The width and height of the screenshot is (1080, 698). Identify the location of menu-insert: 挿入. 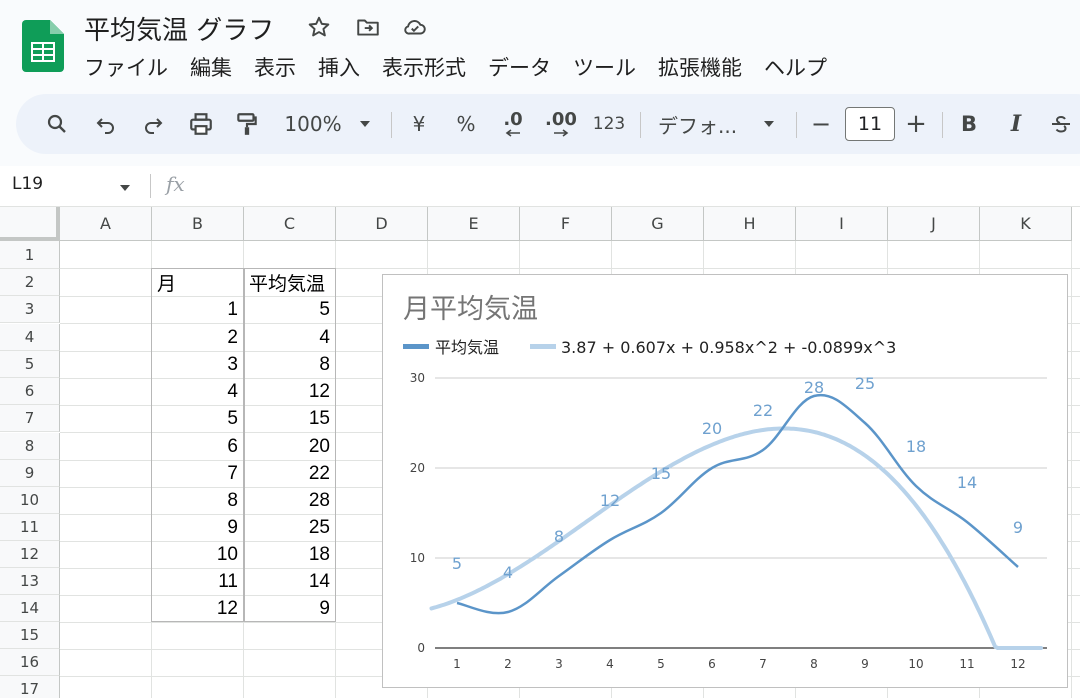
(339, 66).